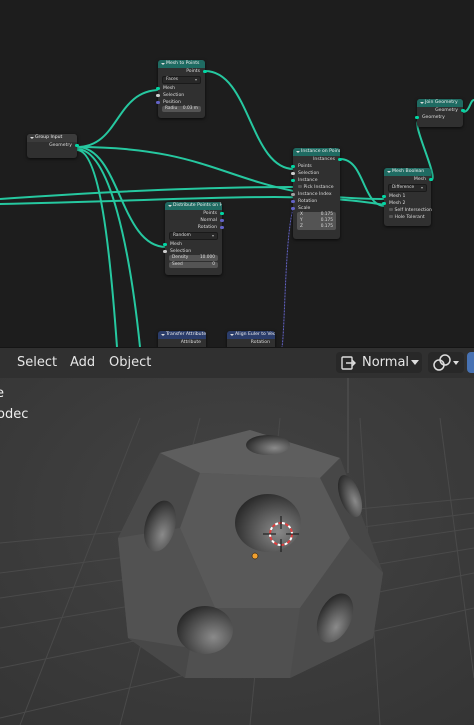 The image size is (474, 725). Describe the element at coordinates (249, 120) in the screenshot. I see `link-mtp-to-instance` at that location.